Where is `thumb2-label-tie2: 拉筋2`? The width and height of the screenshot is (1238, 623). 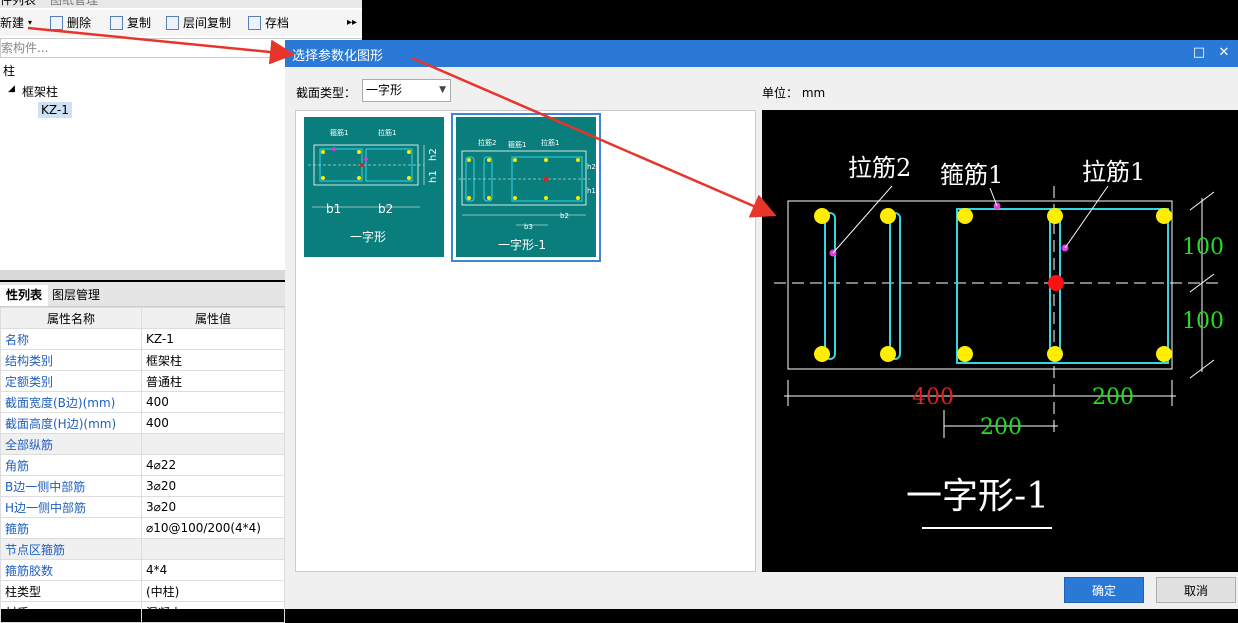
thumb2-label-tie2: 拉筋2 is located at coordinates (487, 142).